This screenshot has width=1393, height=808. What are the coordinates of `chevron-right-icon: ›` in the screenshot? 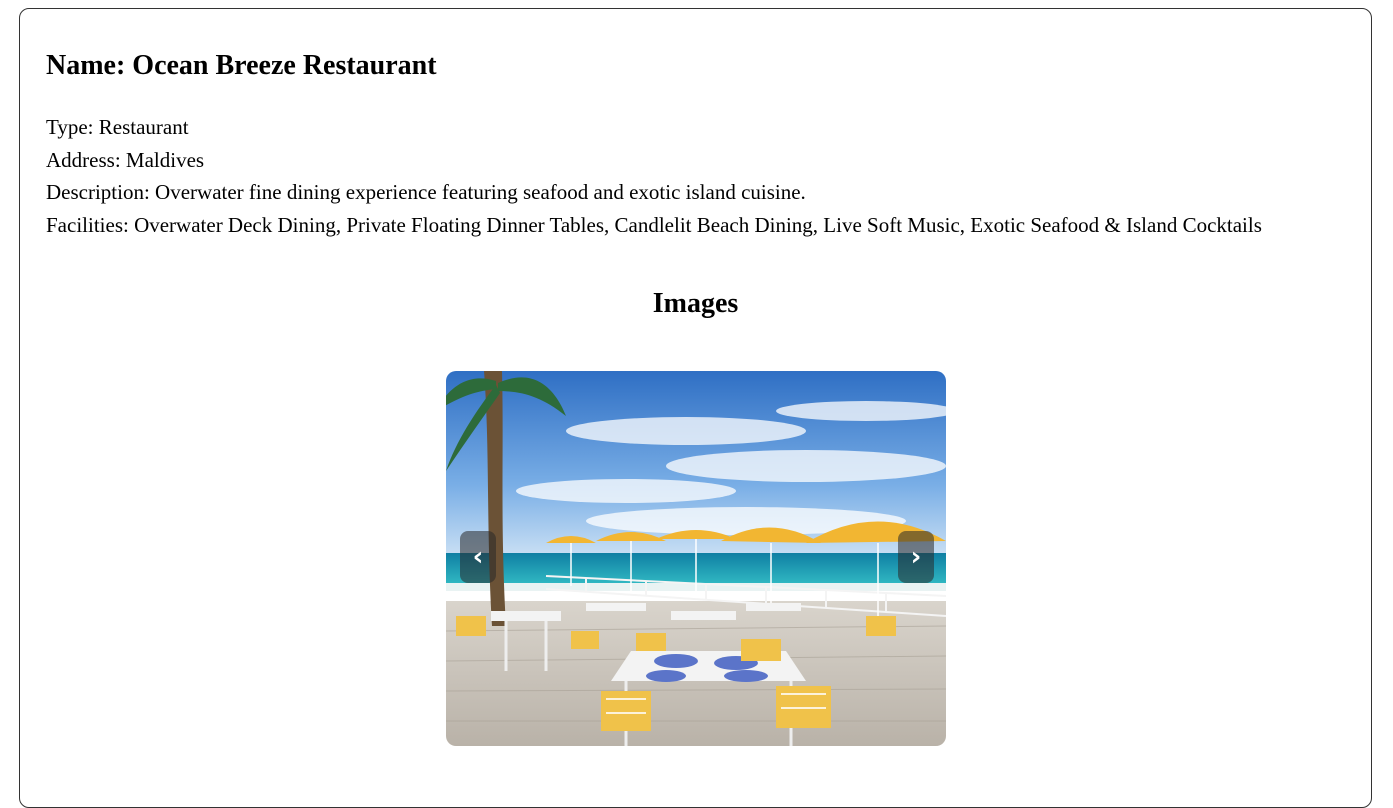 It's located at (916, 557).